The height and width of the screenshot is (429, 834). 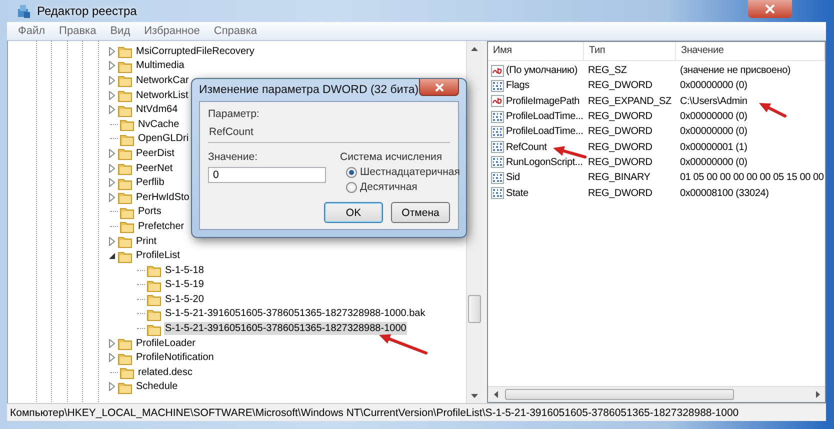 What do you see at coordinates (497, 101) in the screenshot?
I see `string-value-icon` at bounding box center [497, 101].